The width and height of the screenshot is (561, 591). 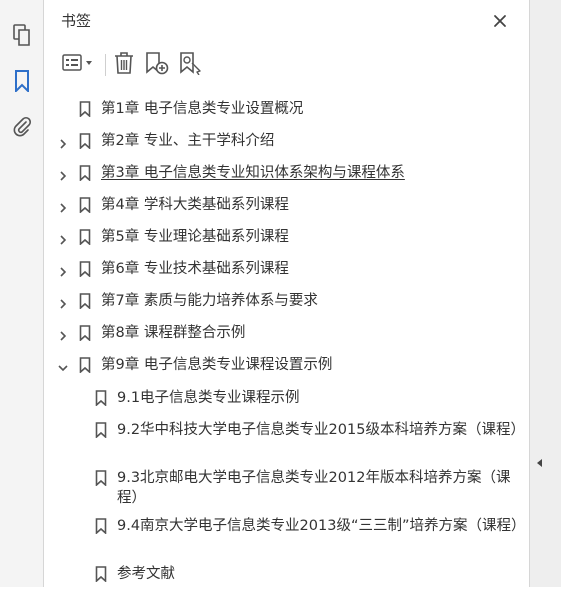 What do you see at coordinates (208, 398) in the screenshot?
I see `bookmark-label: 9.1电子信息类专业课程示例` at bounding box center [208, 398].